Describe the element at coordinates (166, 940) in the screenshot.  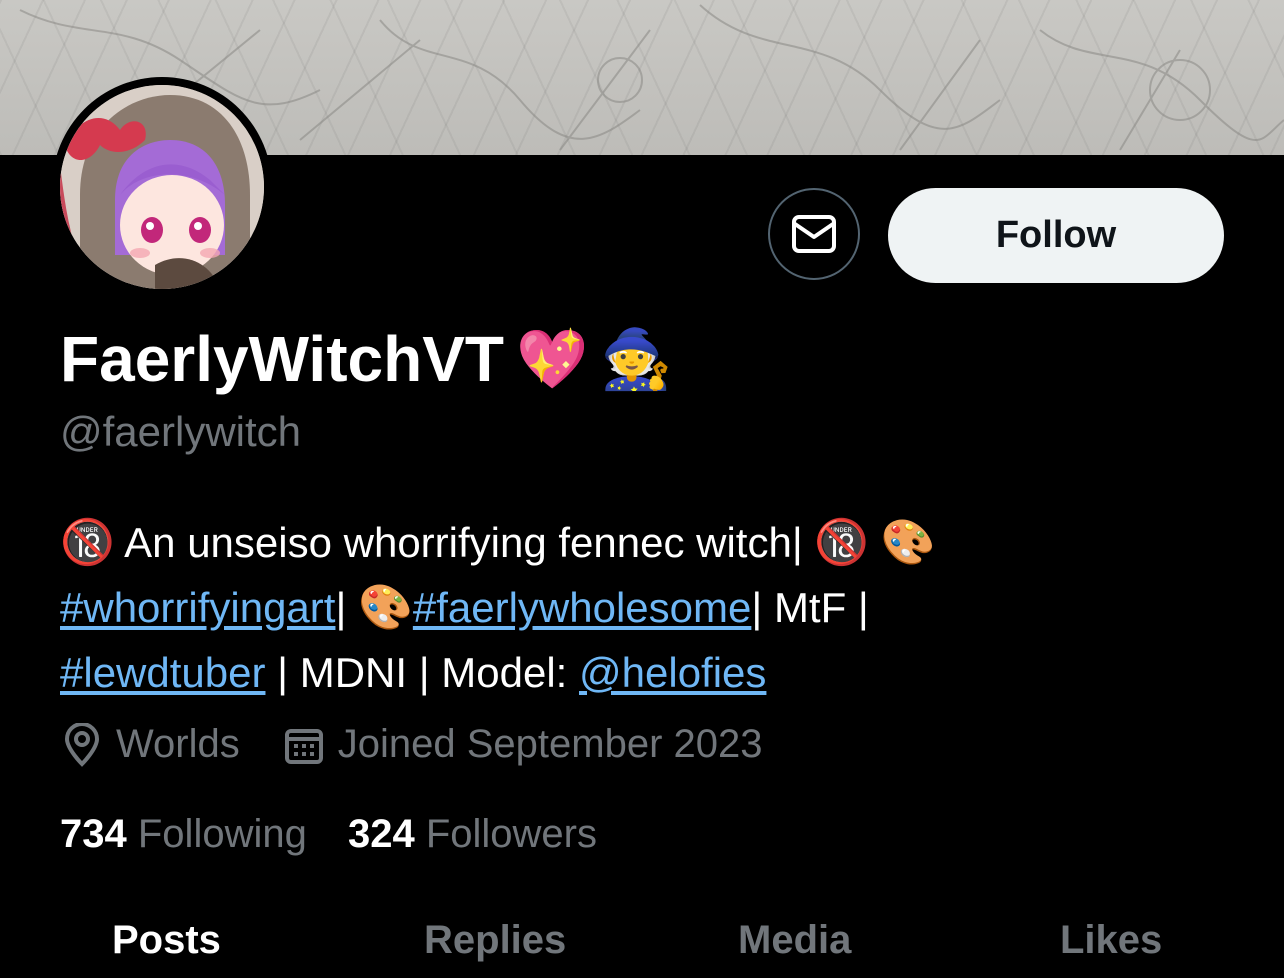
I see `tab-posts: Posts` at that location.